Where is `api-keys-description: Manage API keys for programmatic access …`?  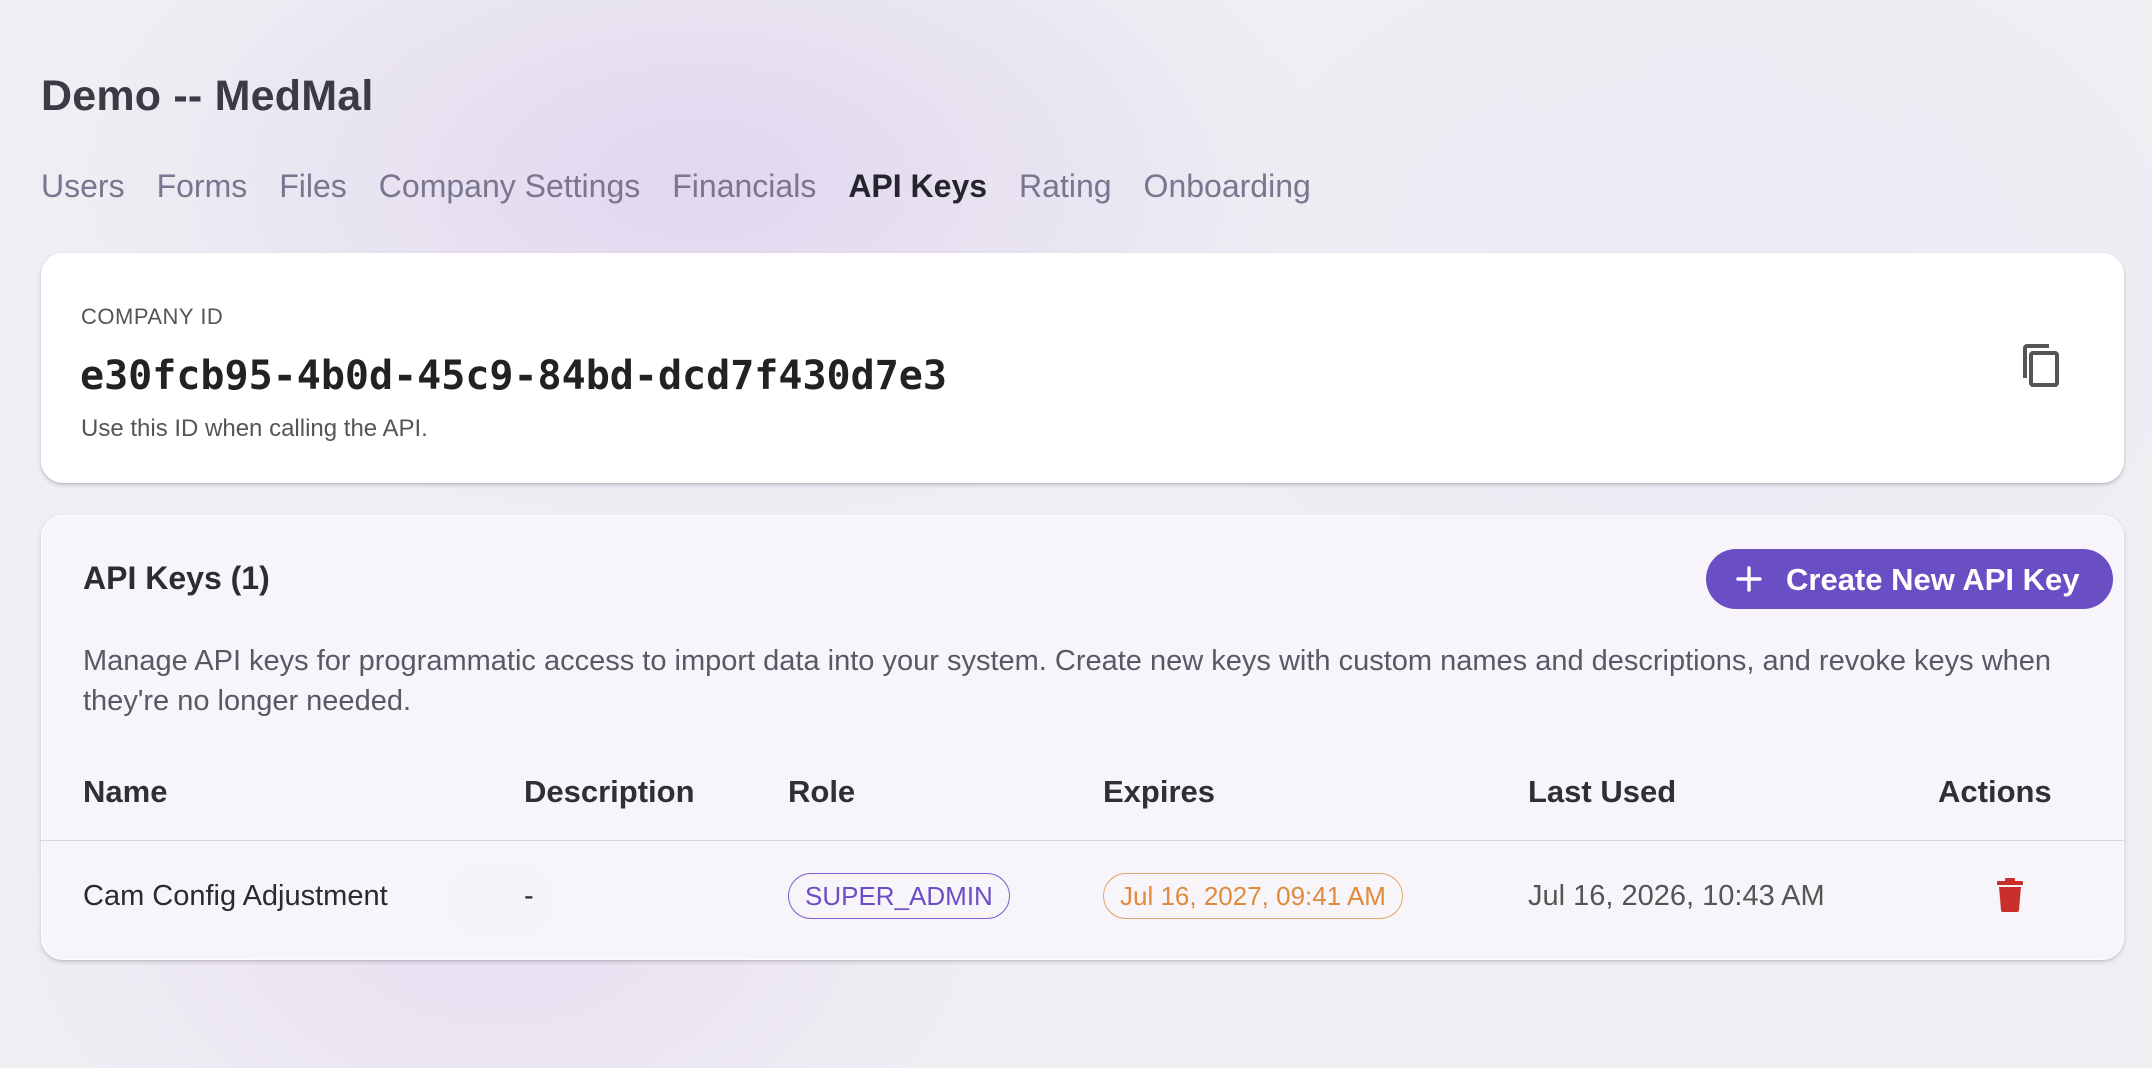
api-keys-description: Manage API keys for programmatic access … is located at coordinates (1067, 681).